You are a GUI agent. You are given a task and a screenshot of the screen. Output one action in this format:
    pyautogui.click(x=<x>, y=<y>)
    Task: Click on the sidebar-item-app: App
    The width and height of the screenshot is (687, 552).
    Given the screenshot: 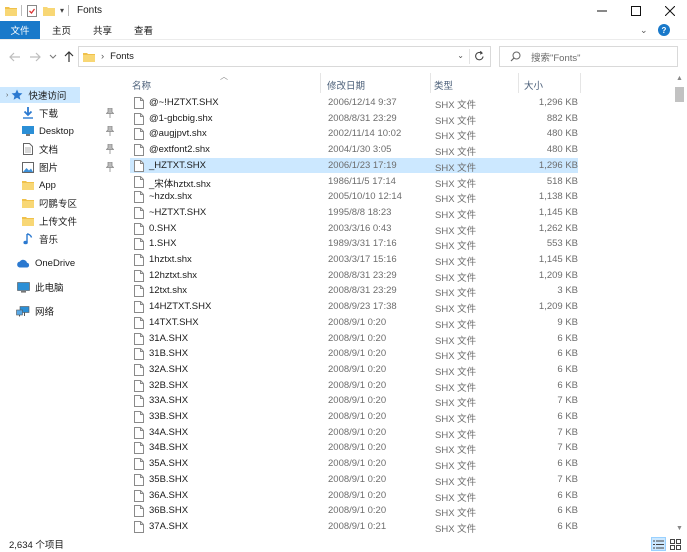 What is the action you would take?
    pyautogui.click(x=39, y=185)
    